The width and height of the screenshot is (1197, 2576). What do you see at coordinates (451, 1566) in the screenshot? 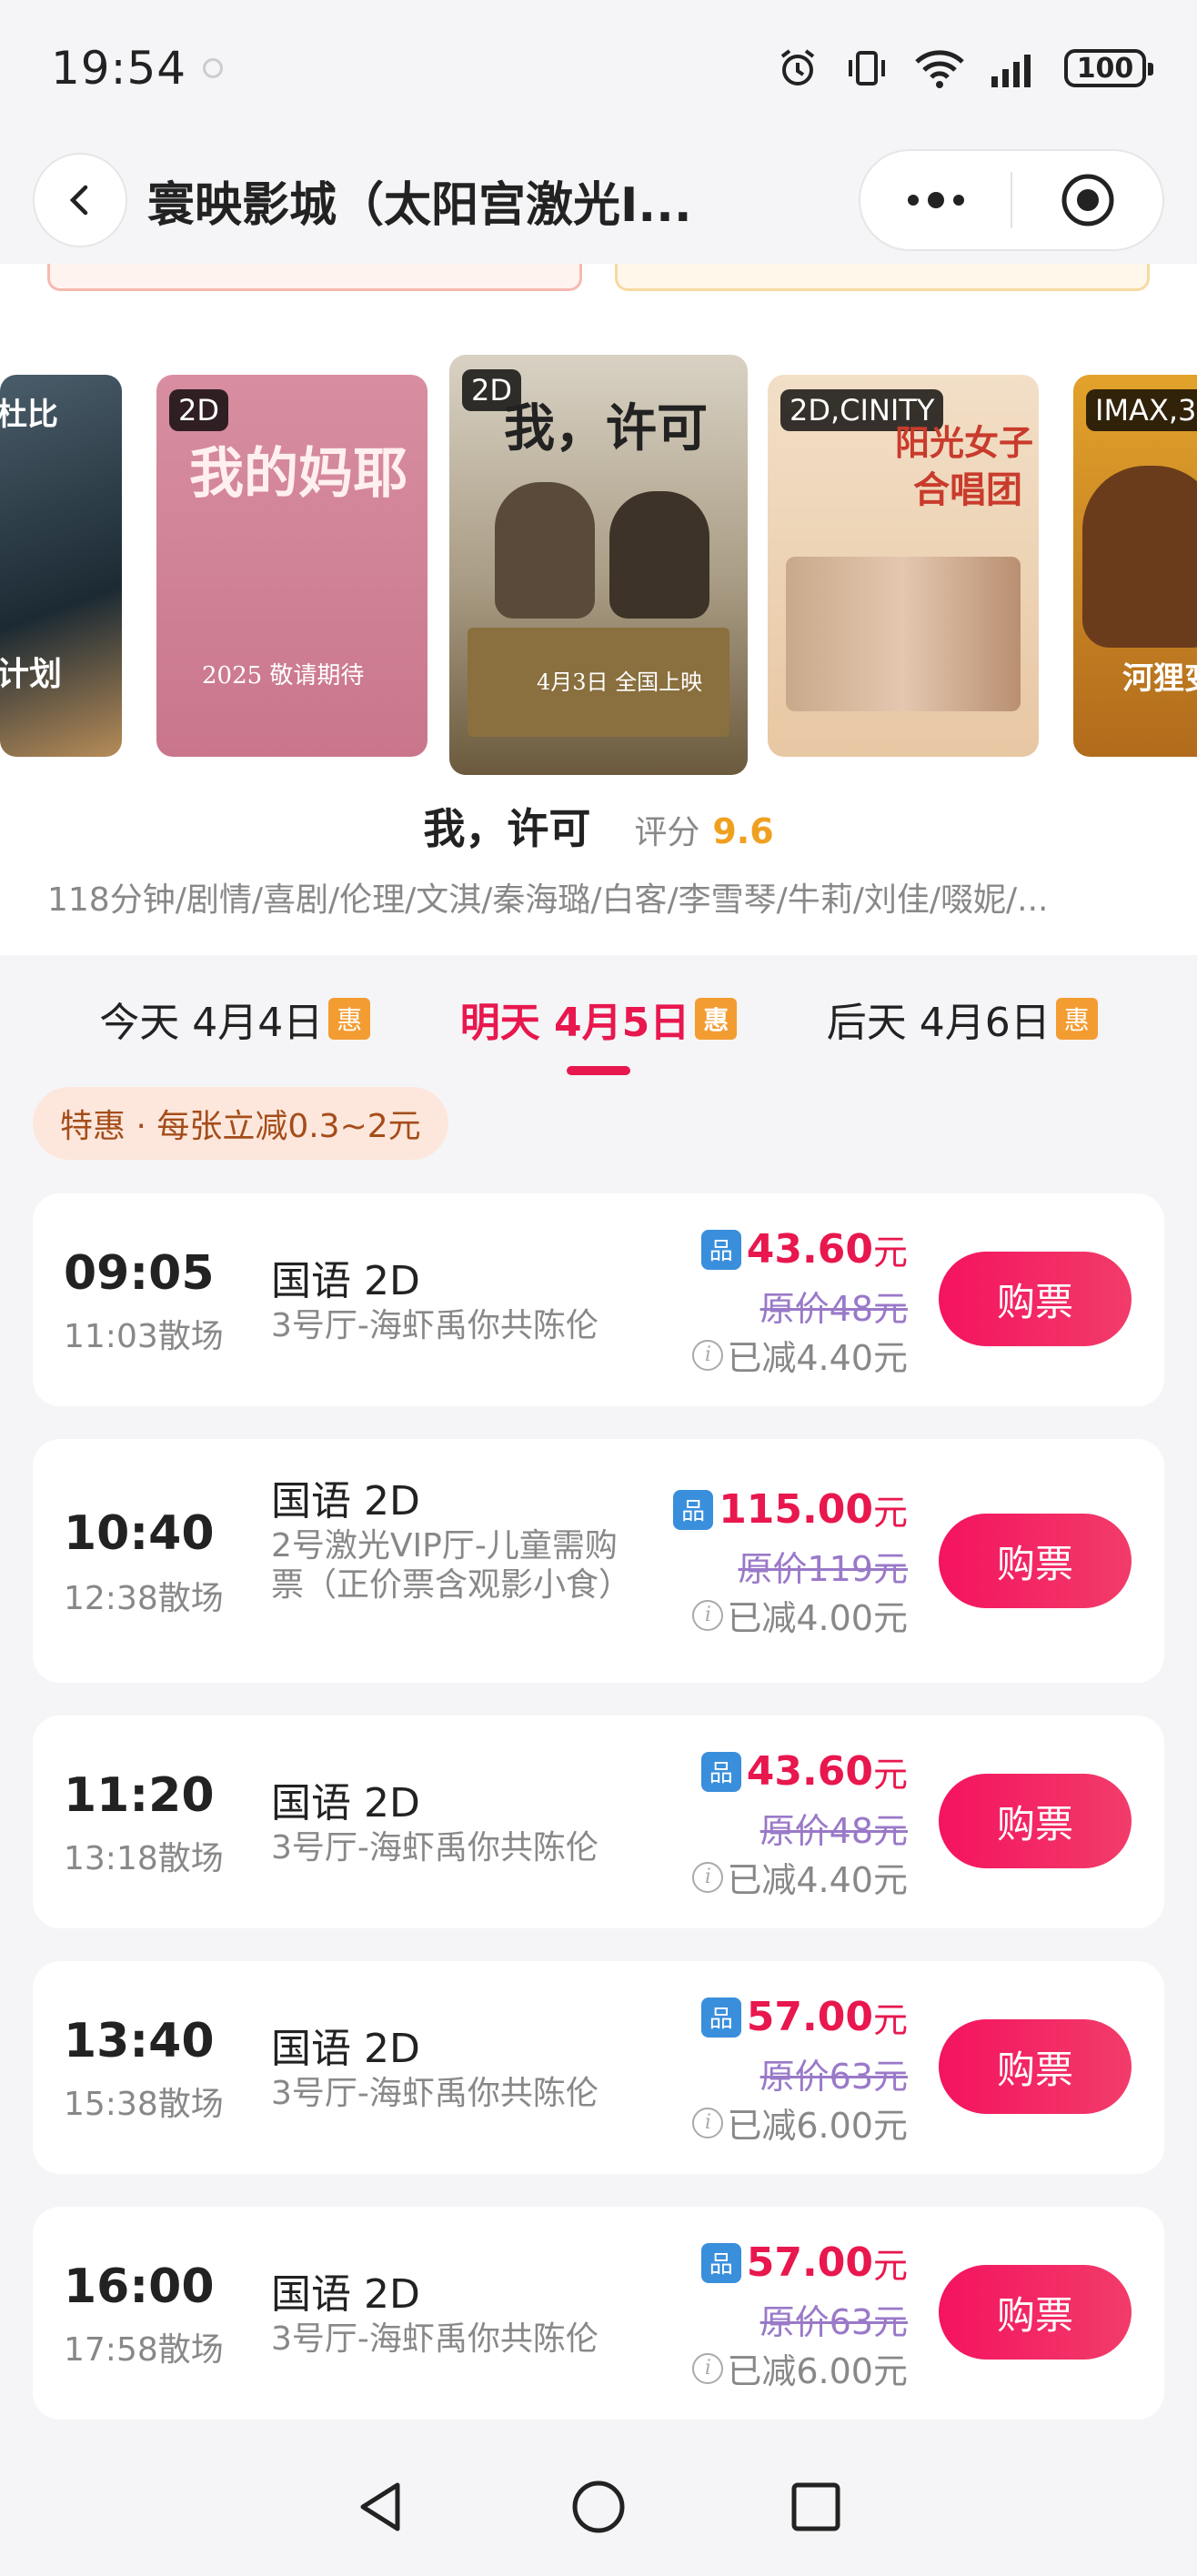
I see `show-hall: 2号激光VIP厅-儿童需购票（正价票含观影小食）` at bounding box center [451, 1566].